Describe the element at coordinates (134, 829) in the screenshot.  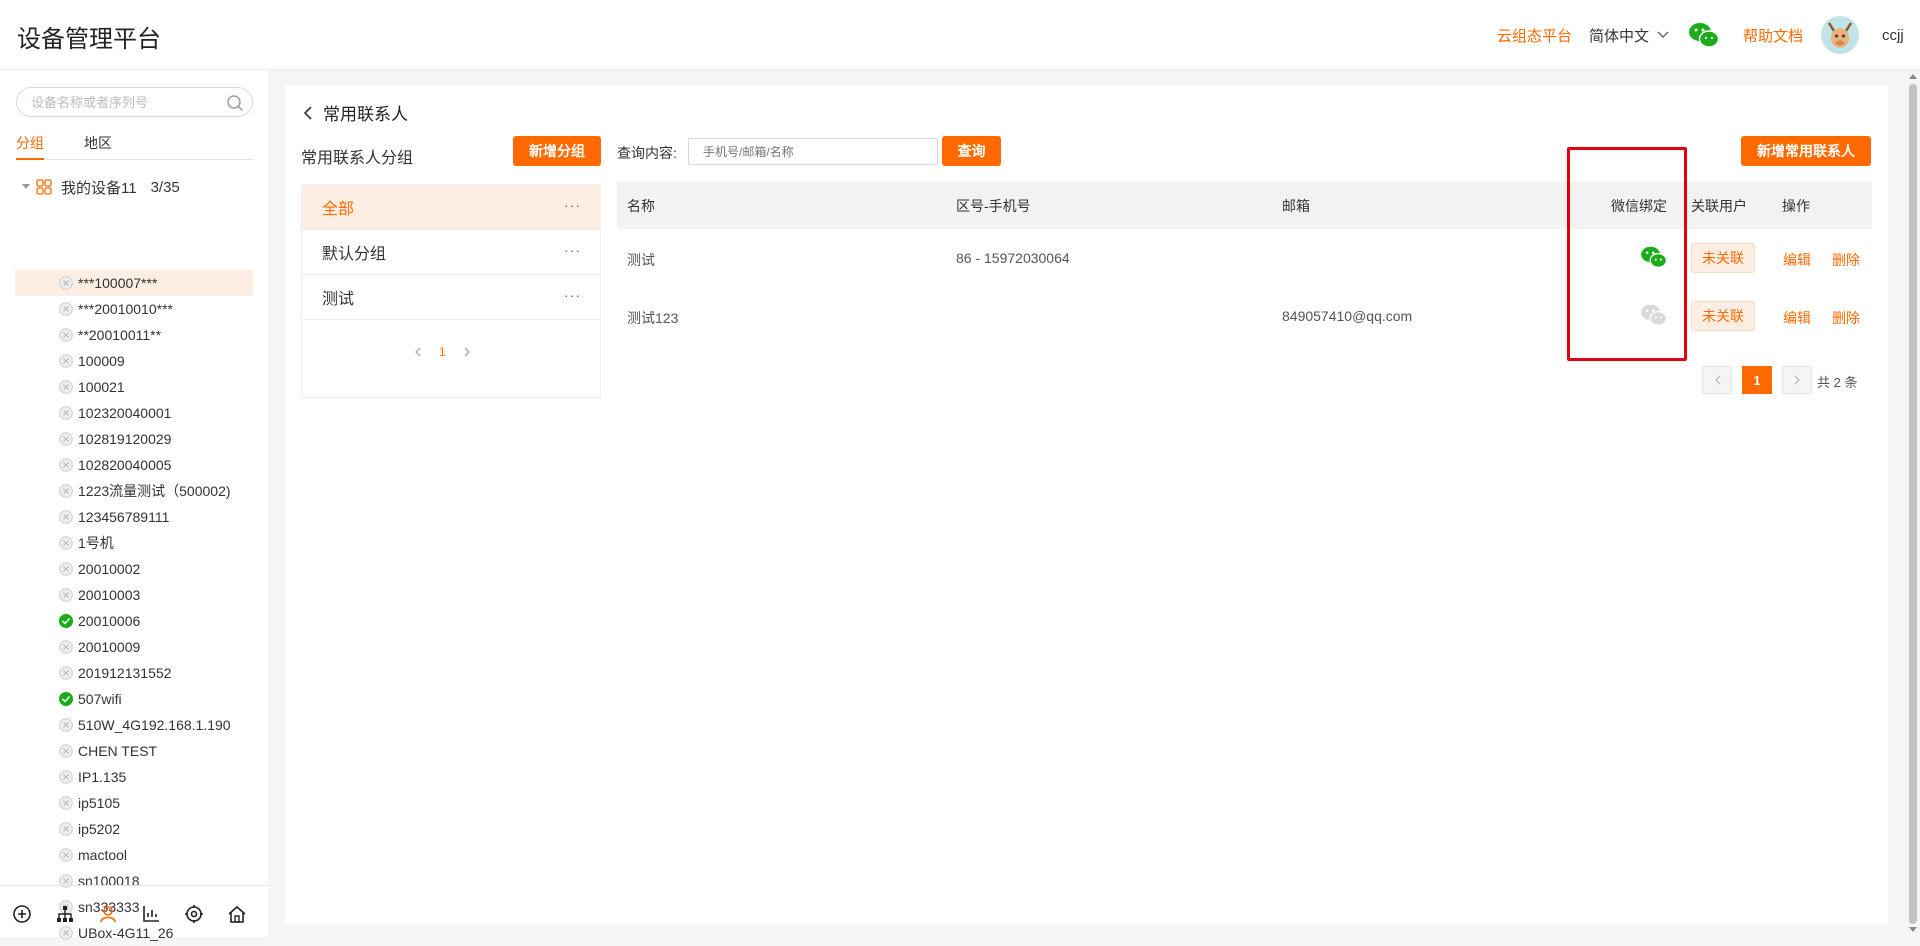
I see `device-item: ip5202` at that location.